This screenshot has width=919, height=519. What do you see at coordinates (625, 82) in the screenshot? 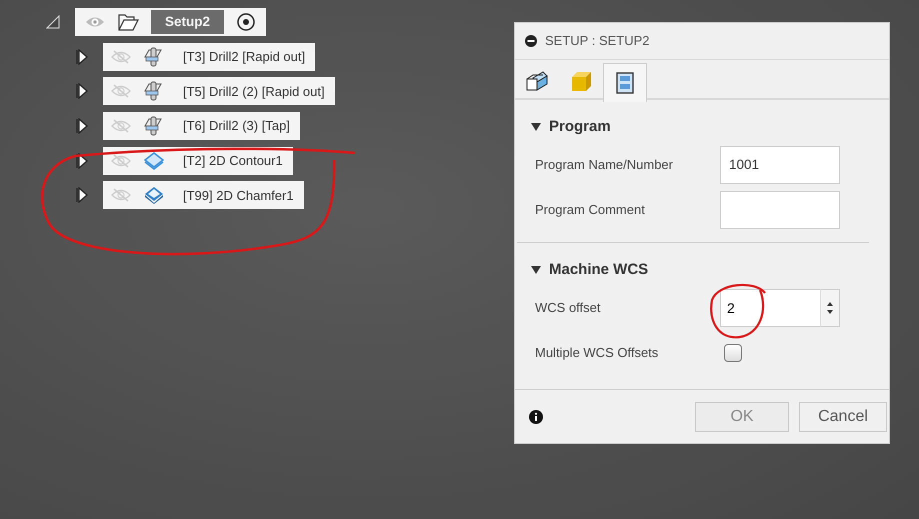
I see `tab` at bounding box center [625, 82].